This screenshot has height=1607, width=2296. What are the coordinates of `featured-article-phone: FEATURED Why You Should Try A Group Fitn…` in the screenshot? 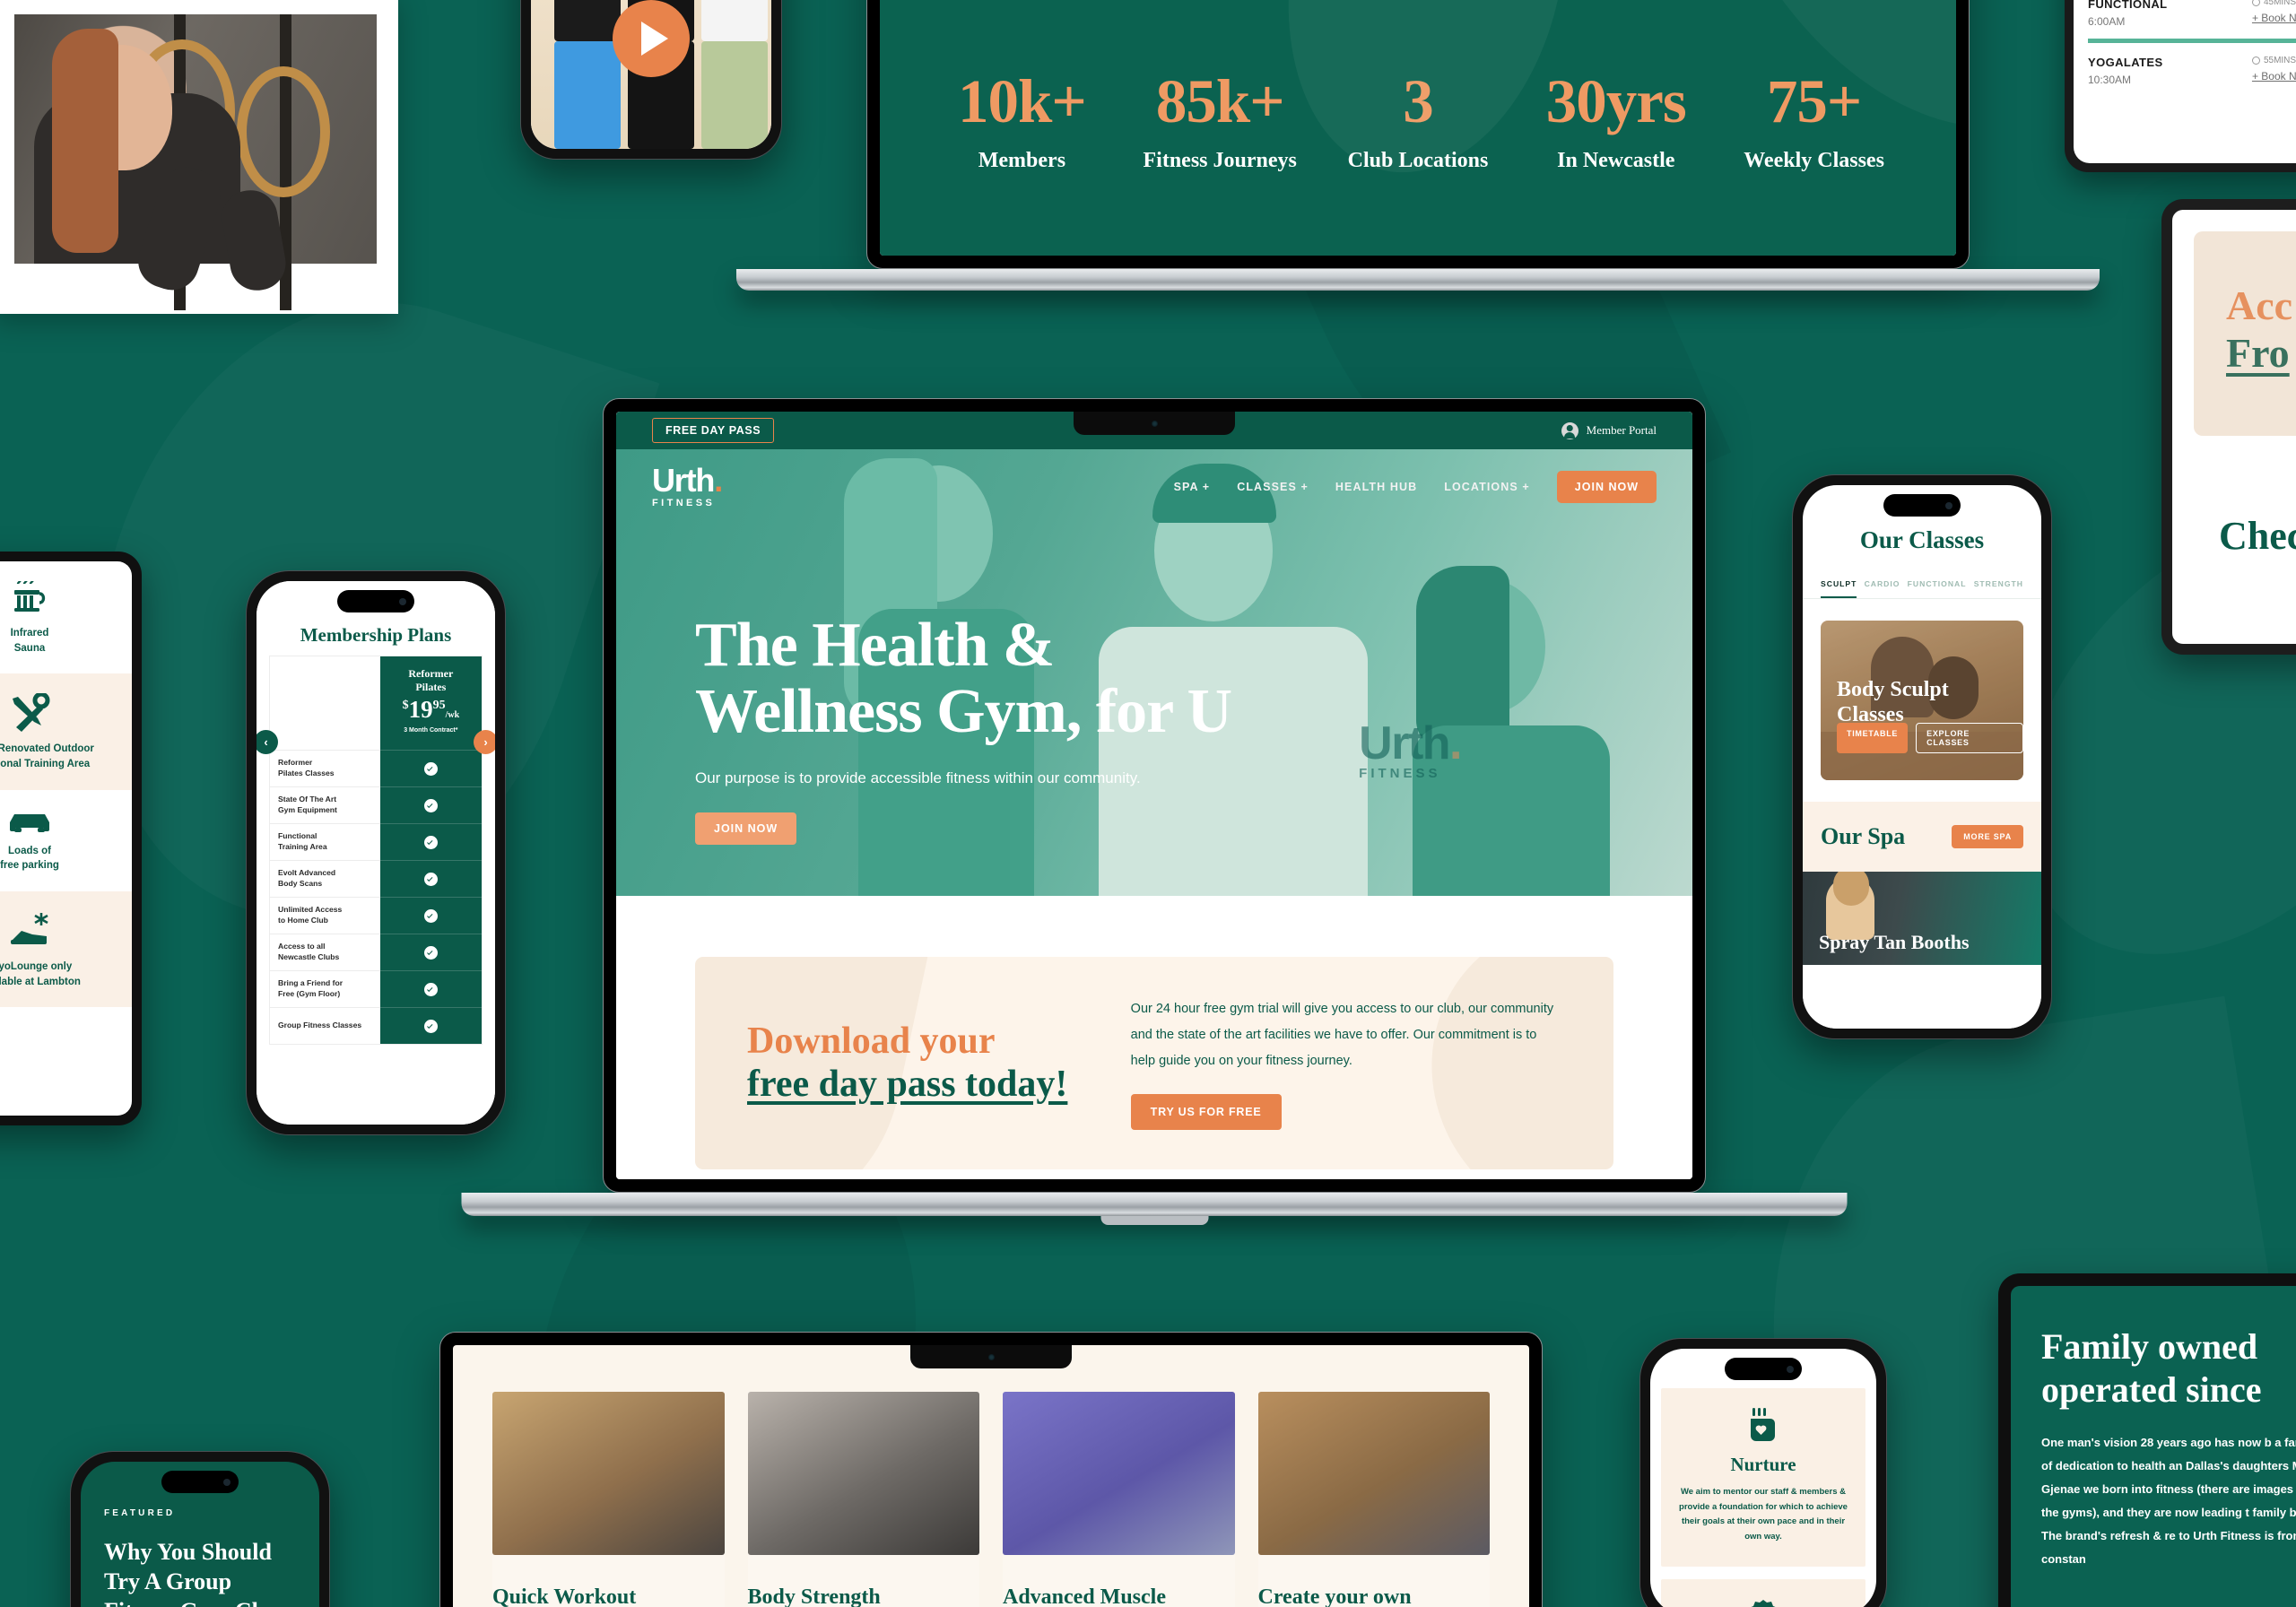 It's located at (200, 1529).